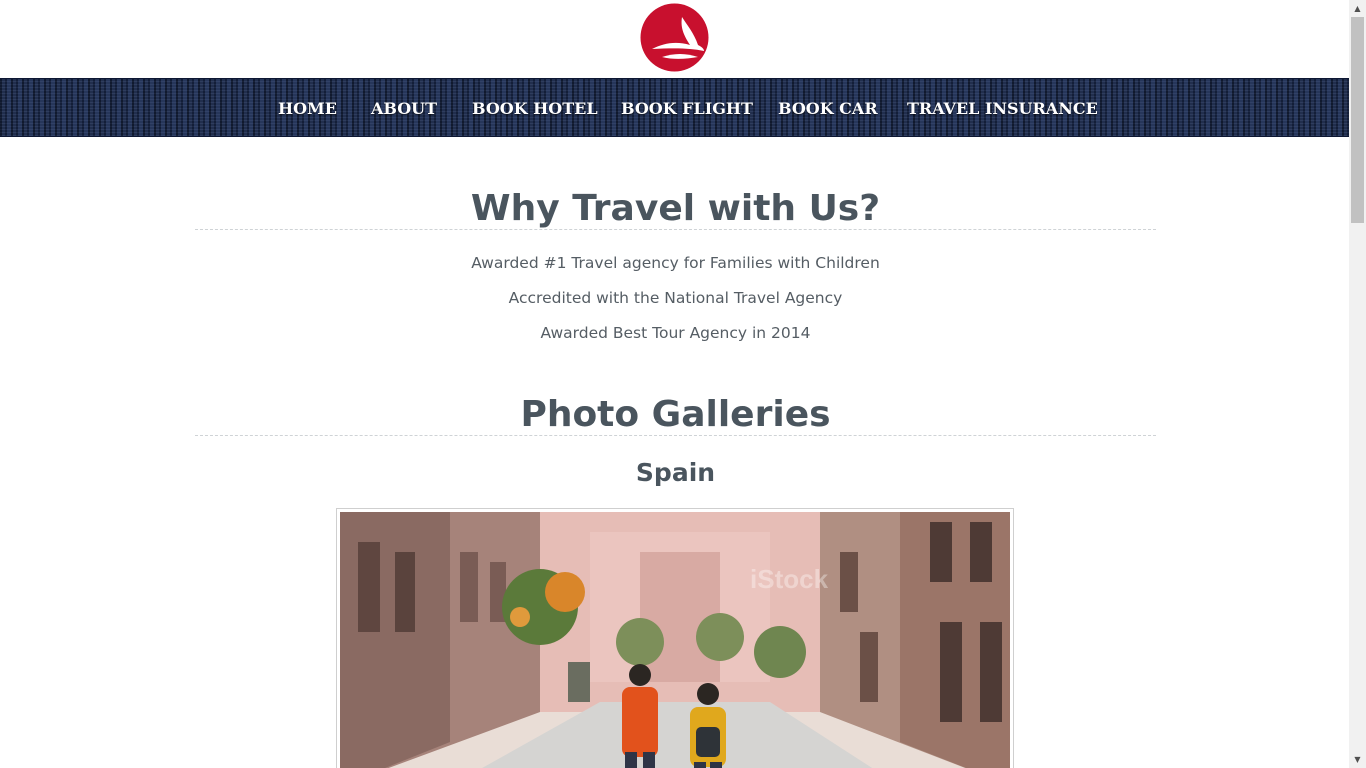 The image size is (1366, 768). Describe the element at coordinates (675, 472) in the screenshot. I see `gallery-title-spain: Spain` at that location.